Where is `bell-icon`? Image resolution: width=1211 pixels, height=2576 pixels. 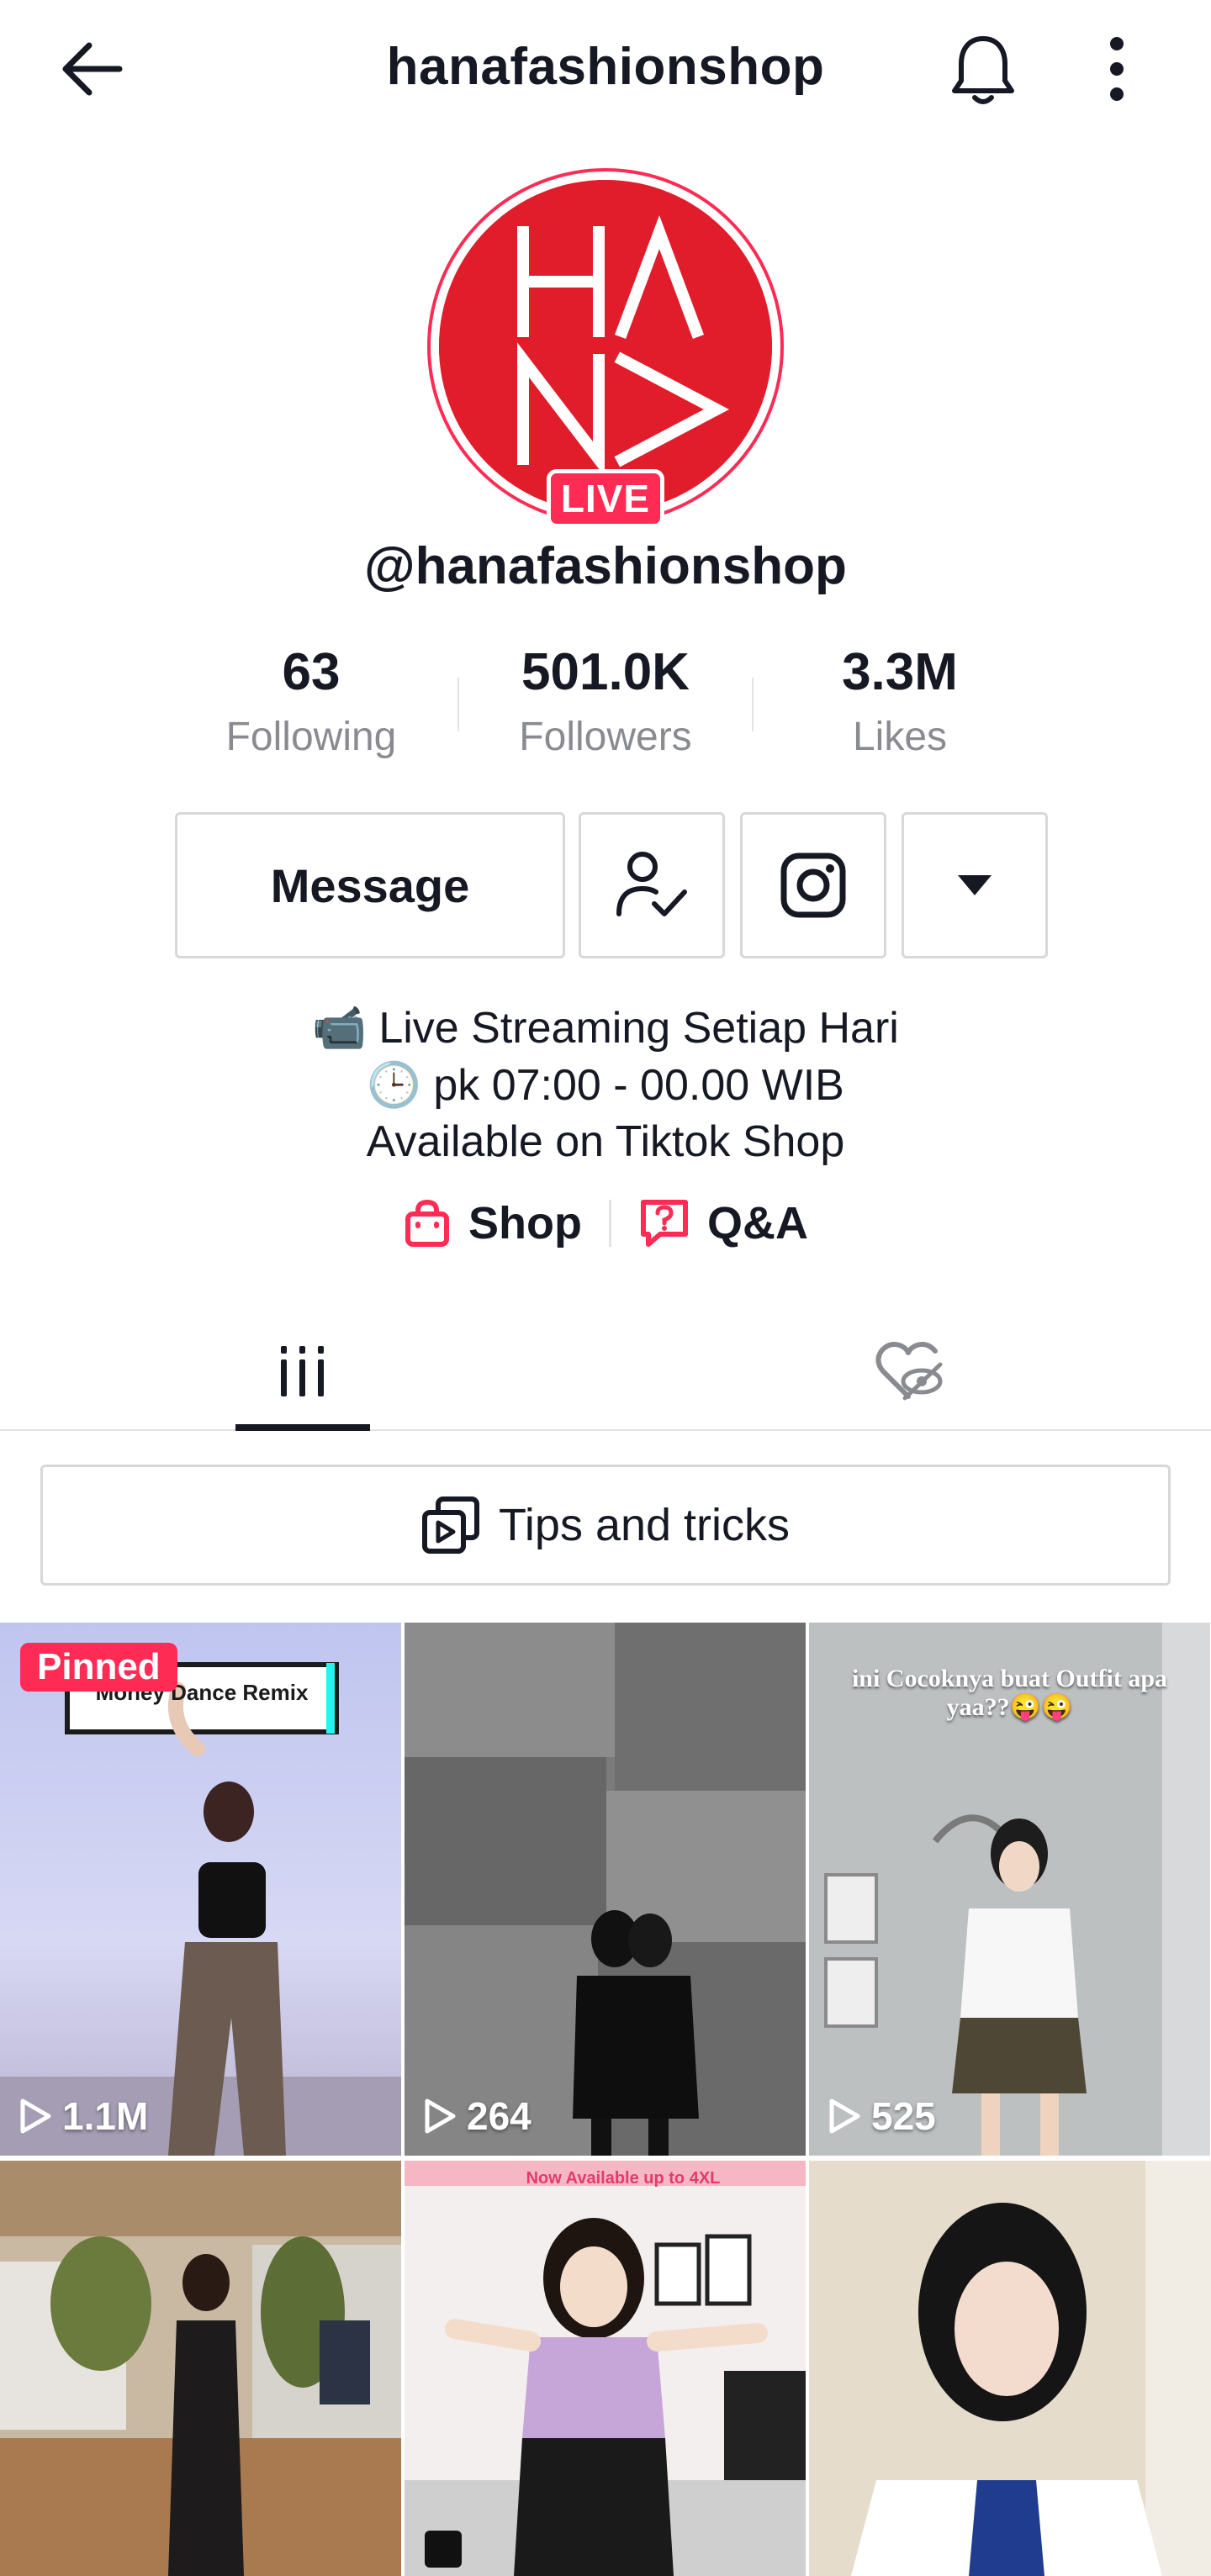
bell-icon is located at coordinates (983, 70).